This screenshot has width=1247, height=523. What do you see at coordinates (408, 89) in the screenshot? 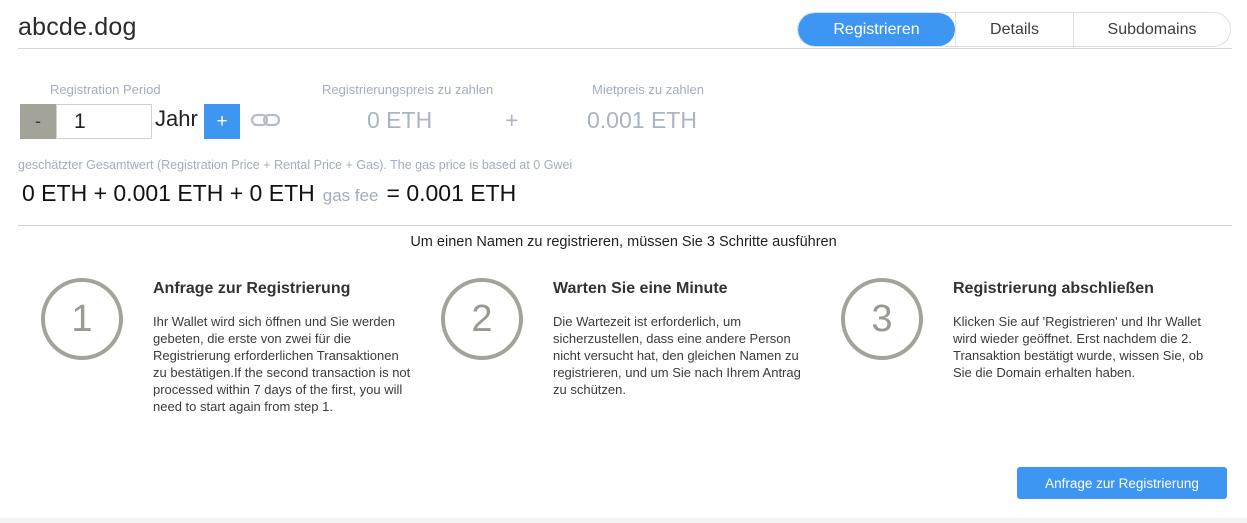
I see `registration-price-label: Registrierungspreis zu zahlen` at bounding box center [408, 89].